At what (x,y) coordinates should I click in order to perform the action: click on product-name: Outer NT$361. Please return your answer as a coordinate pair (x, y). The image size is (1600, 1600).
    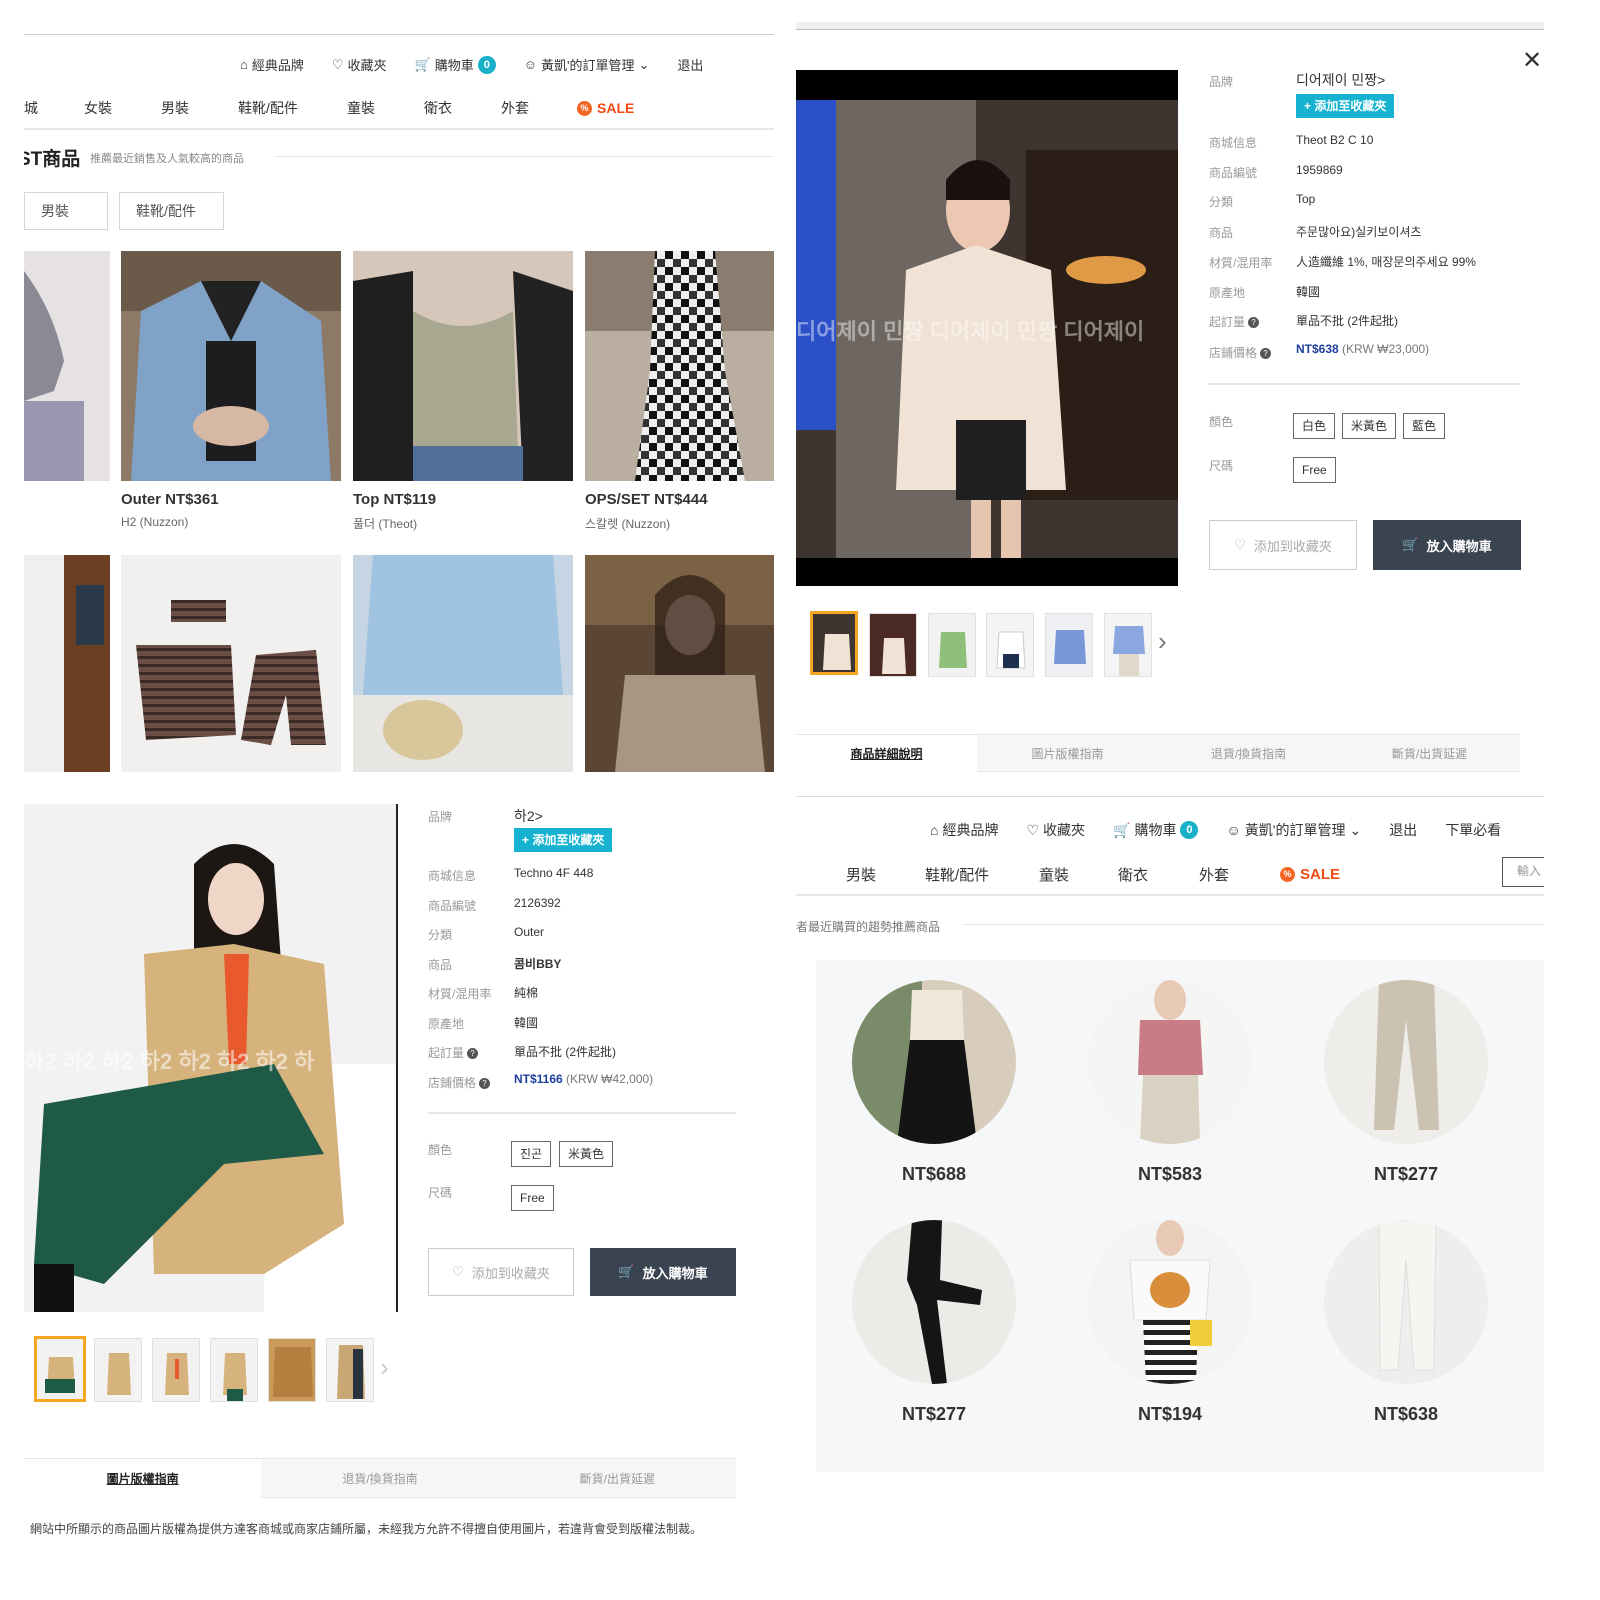
    Looking at the image, I should click on (170, 499).